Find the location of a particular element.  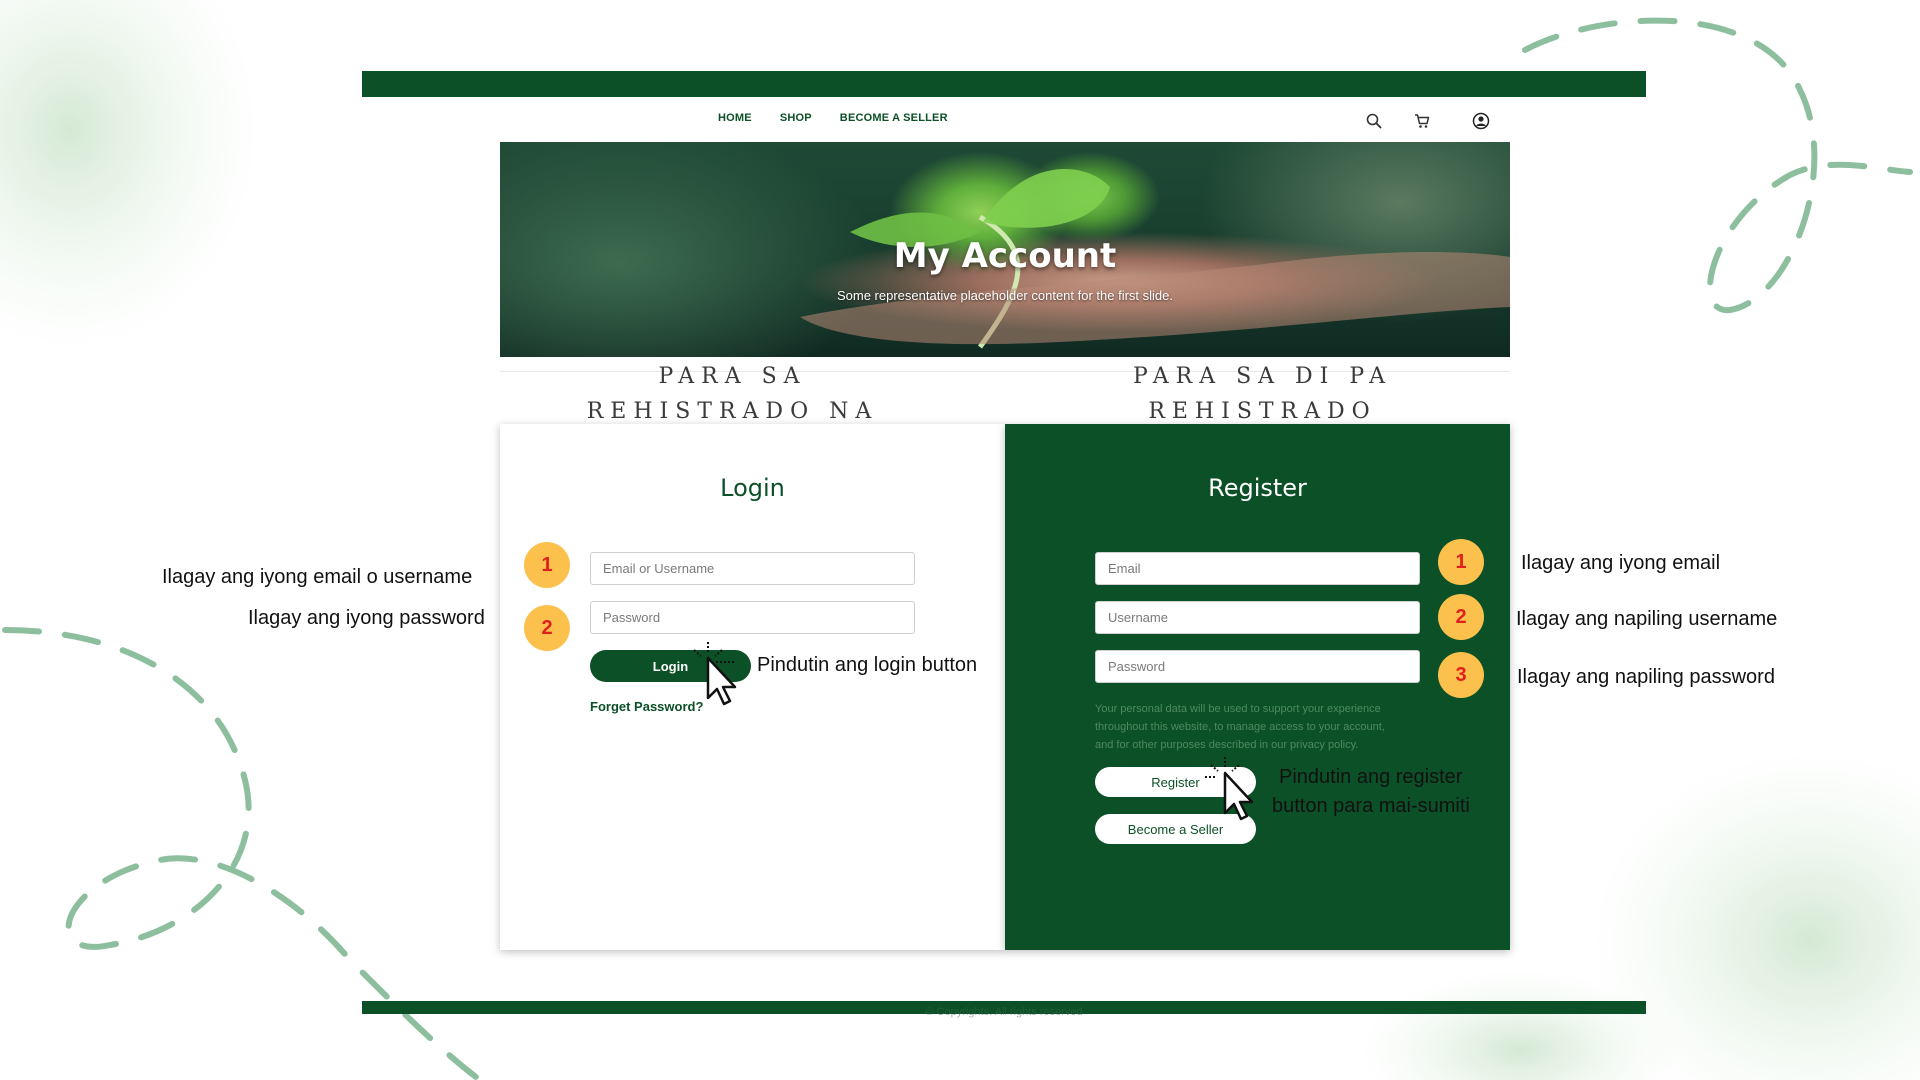

note-register-button-line2: button para mai-sumiti is located at coordinates (1371, 806).